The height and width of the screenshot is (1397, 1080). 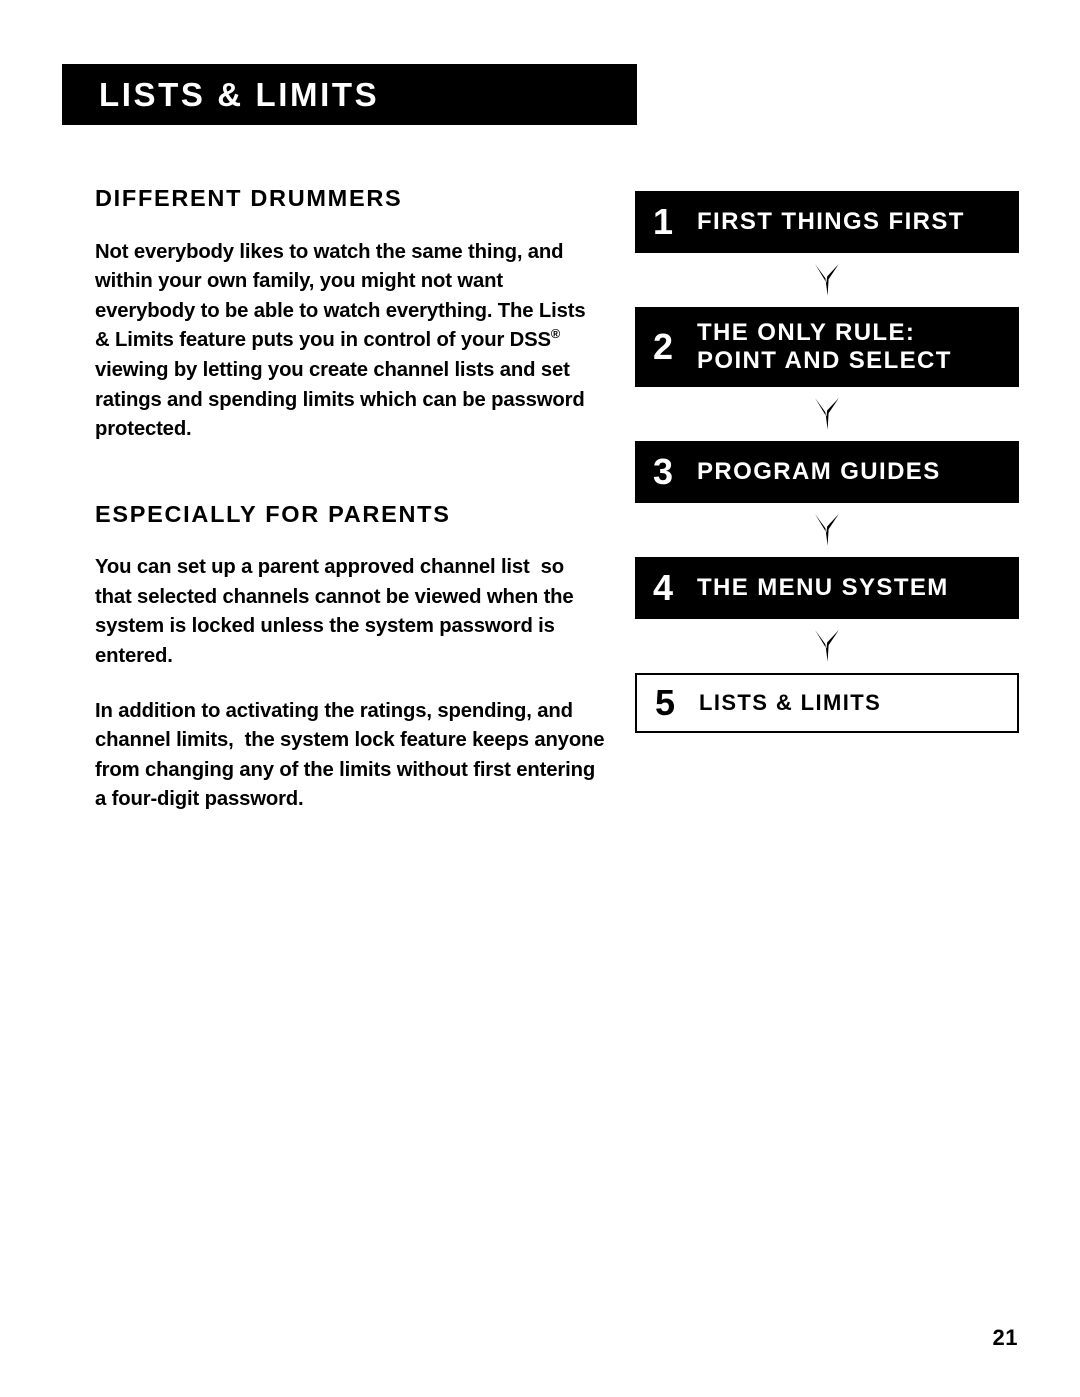 I want to click on nav-step-number: 3, so click(x=663, y=471).